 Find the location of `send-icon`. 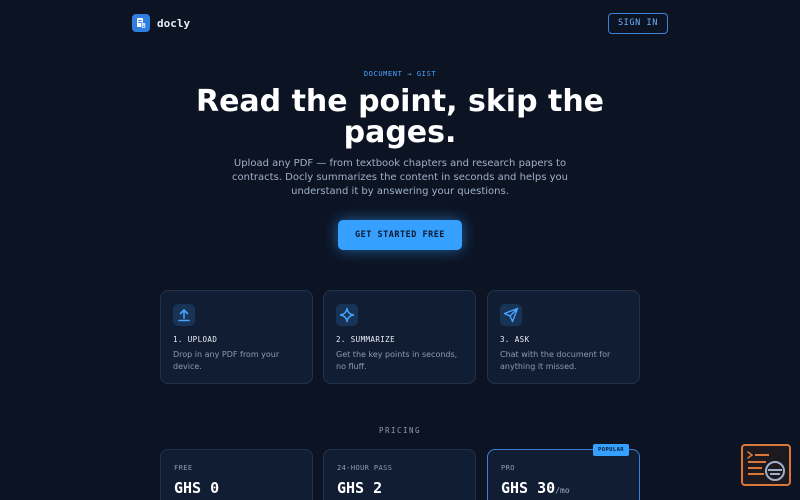

send-icon is located at coordinates (511, 315).